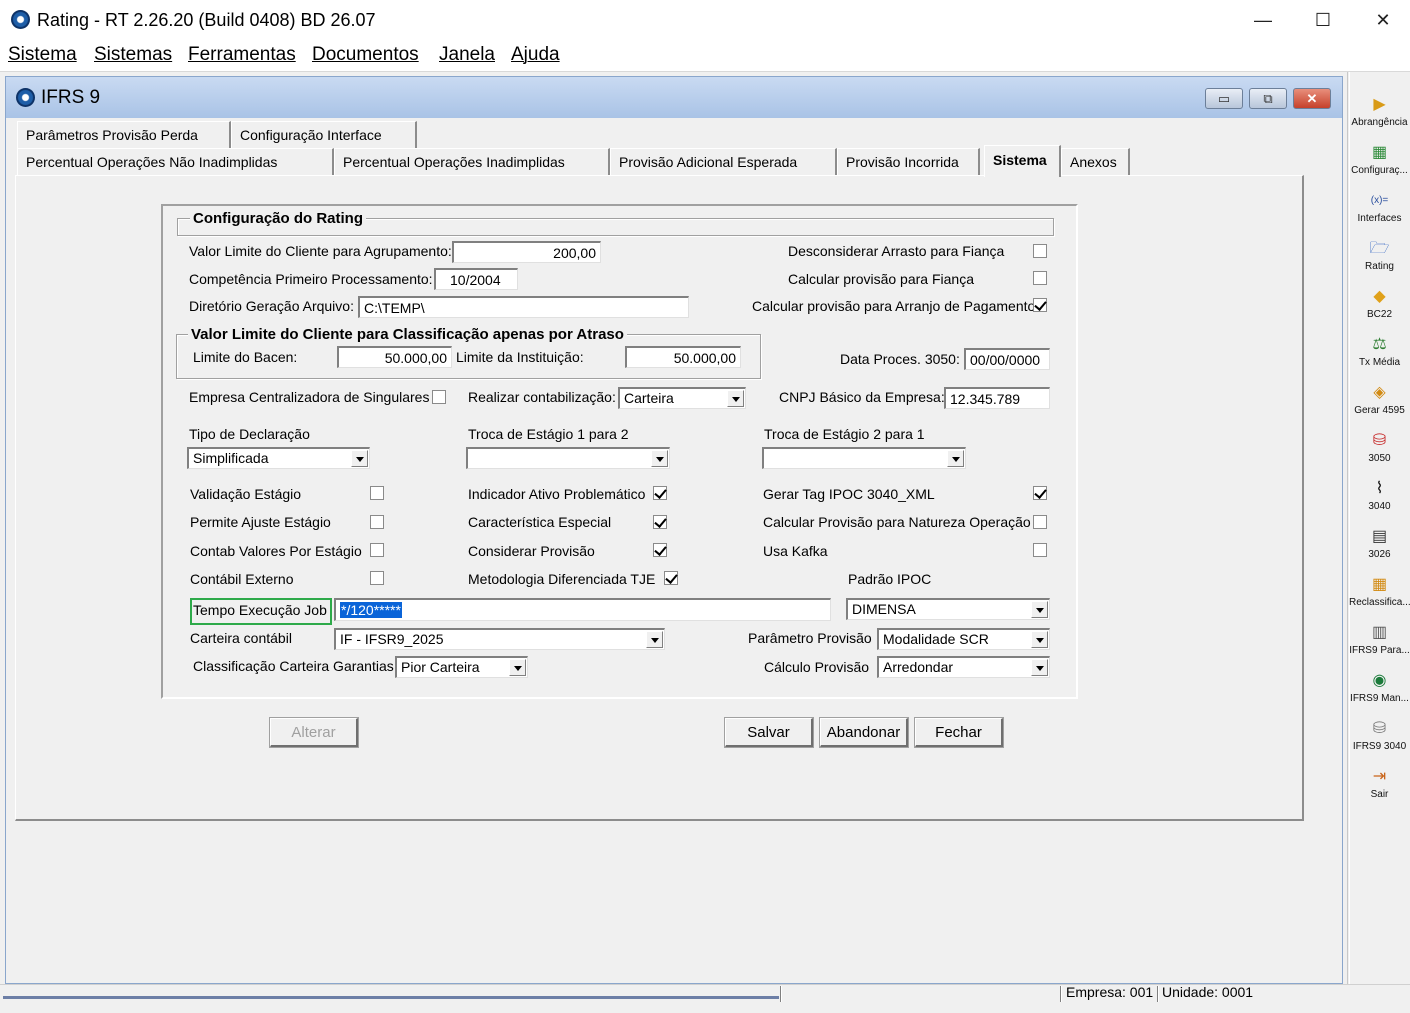  I want to click on metodologia-tje-label: Metodologia Diferenciada TJE, so click(562, 579).